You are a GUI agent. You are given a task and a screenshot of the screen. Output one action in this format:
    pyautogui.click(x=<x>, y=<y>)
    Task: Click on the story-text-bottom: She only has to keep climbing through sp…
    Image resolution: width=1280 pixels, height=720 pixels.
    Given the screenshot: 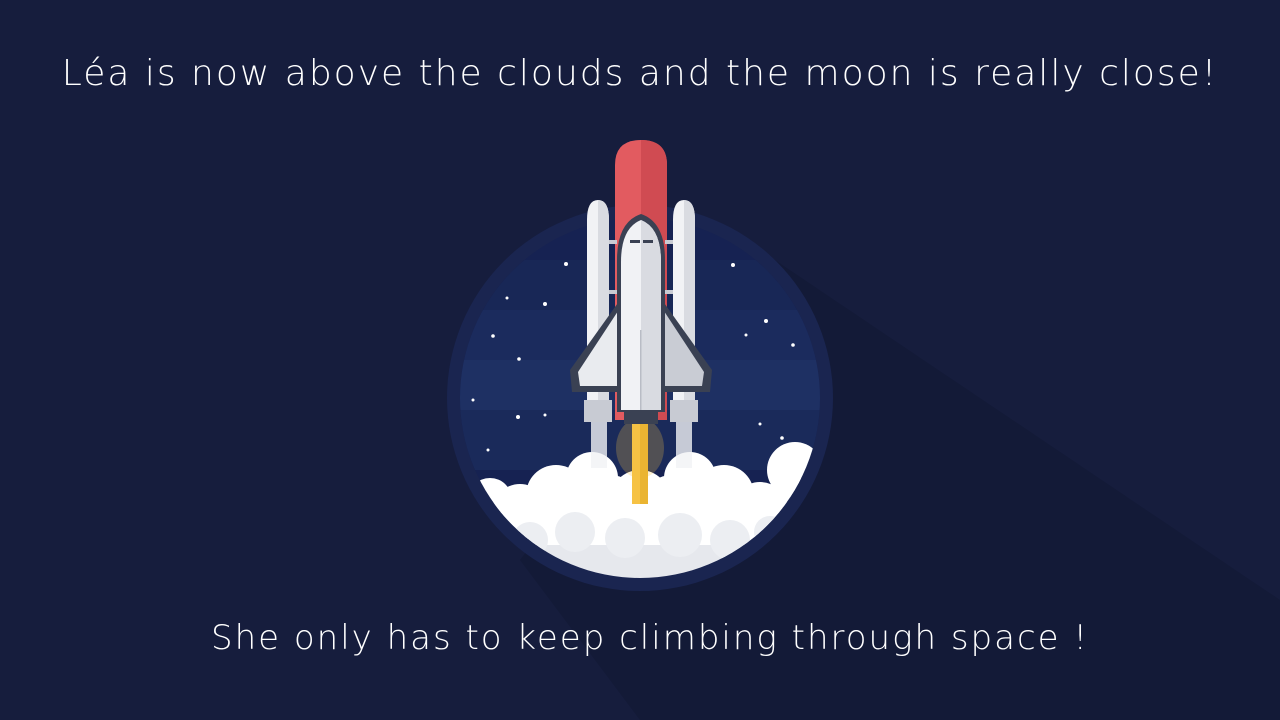 What is the action you would take?
    pyautogui.click(x=650, y=638)
    